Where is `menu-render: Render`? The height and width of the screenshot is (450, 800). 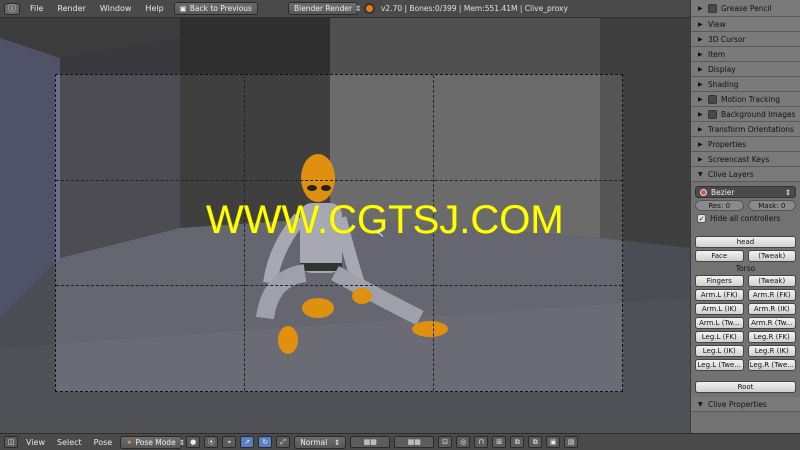 menu-render: Render is located at coordinates (71, 8).